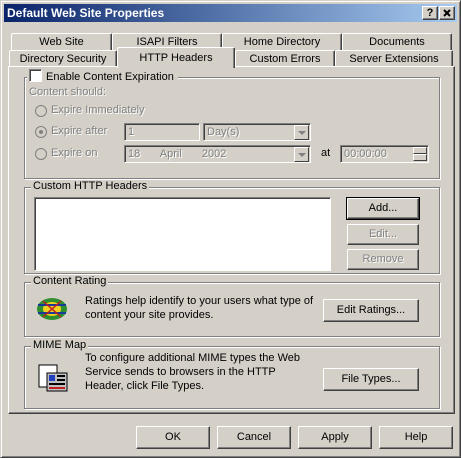 This screenshot has width=461, height=458. Describe the element at coordinates (365, 154) in the screenshot. I see `expire-on-time-value: 00:00:00` at that location.